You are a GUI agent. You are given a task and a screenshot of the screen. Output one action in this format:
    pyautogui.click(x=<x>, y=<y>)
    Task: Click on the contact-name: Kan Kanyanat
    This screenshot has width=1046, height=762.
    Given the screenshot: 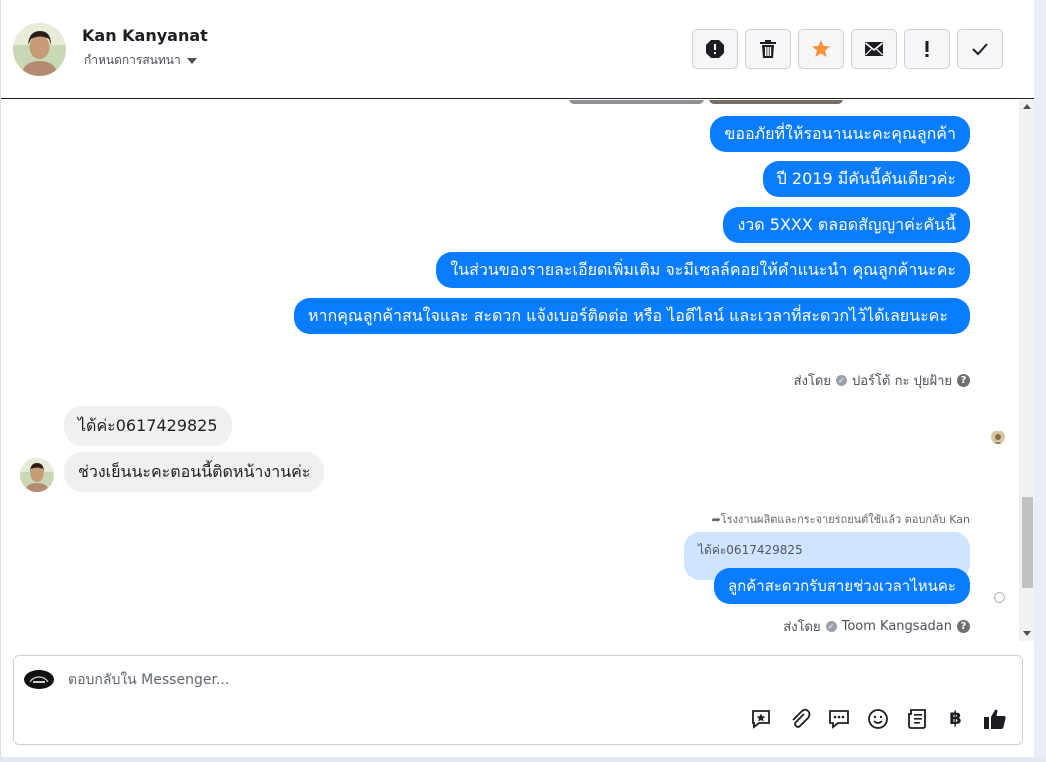 What is the action you would take?
    pyautogui.click(x=145, y=35)
    